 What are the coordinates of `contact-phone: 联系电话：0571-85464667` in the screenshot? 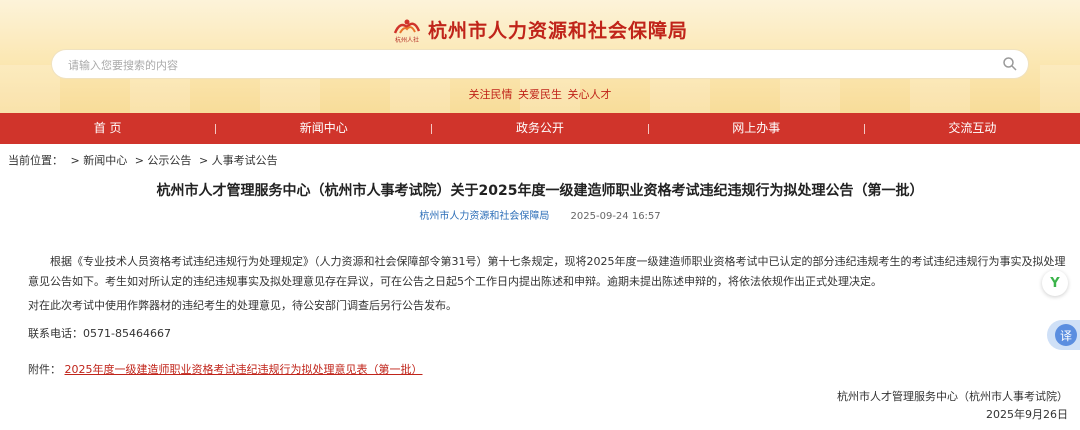 It's located at (99, 333).